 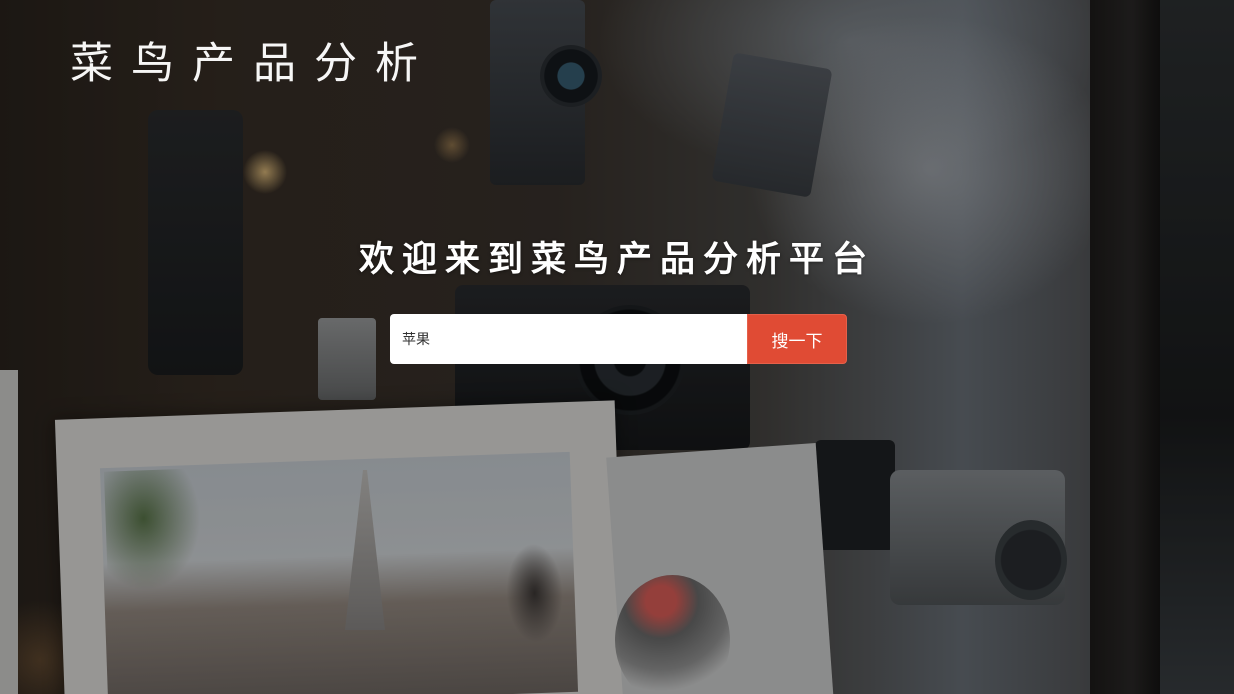 I want to click on hero-title: 欢迎来到菜鸟产品分析平台, so click(x=616, y=259).